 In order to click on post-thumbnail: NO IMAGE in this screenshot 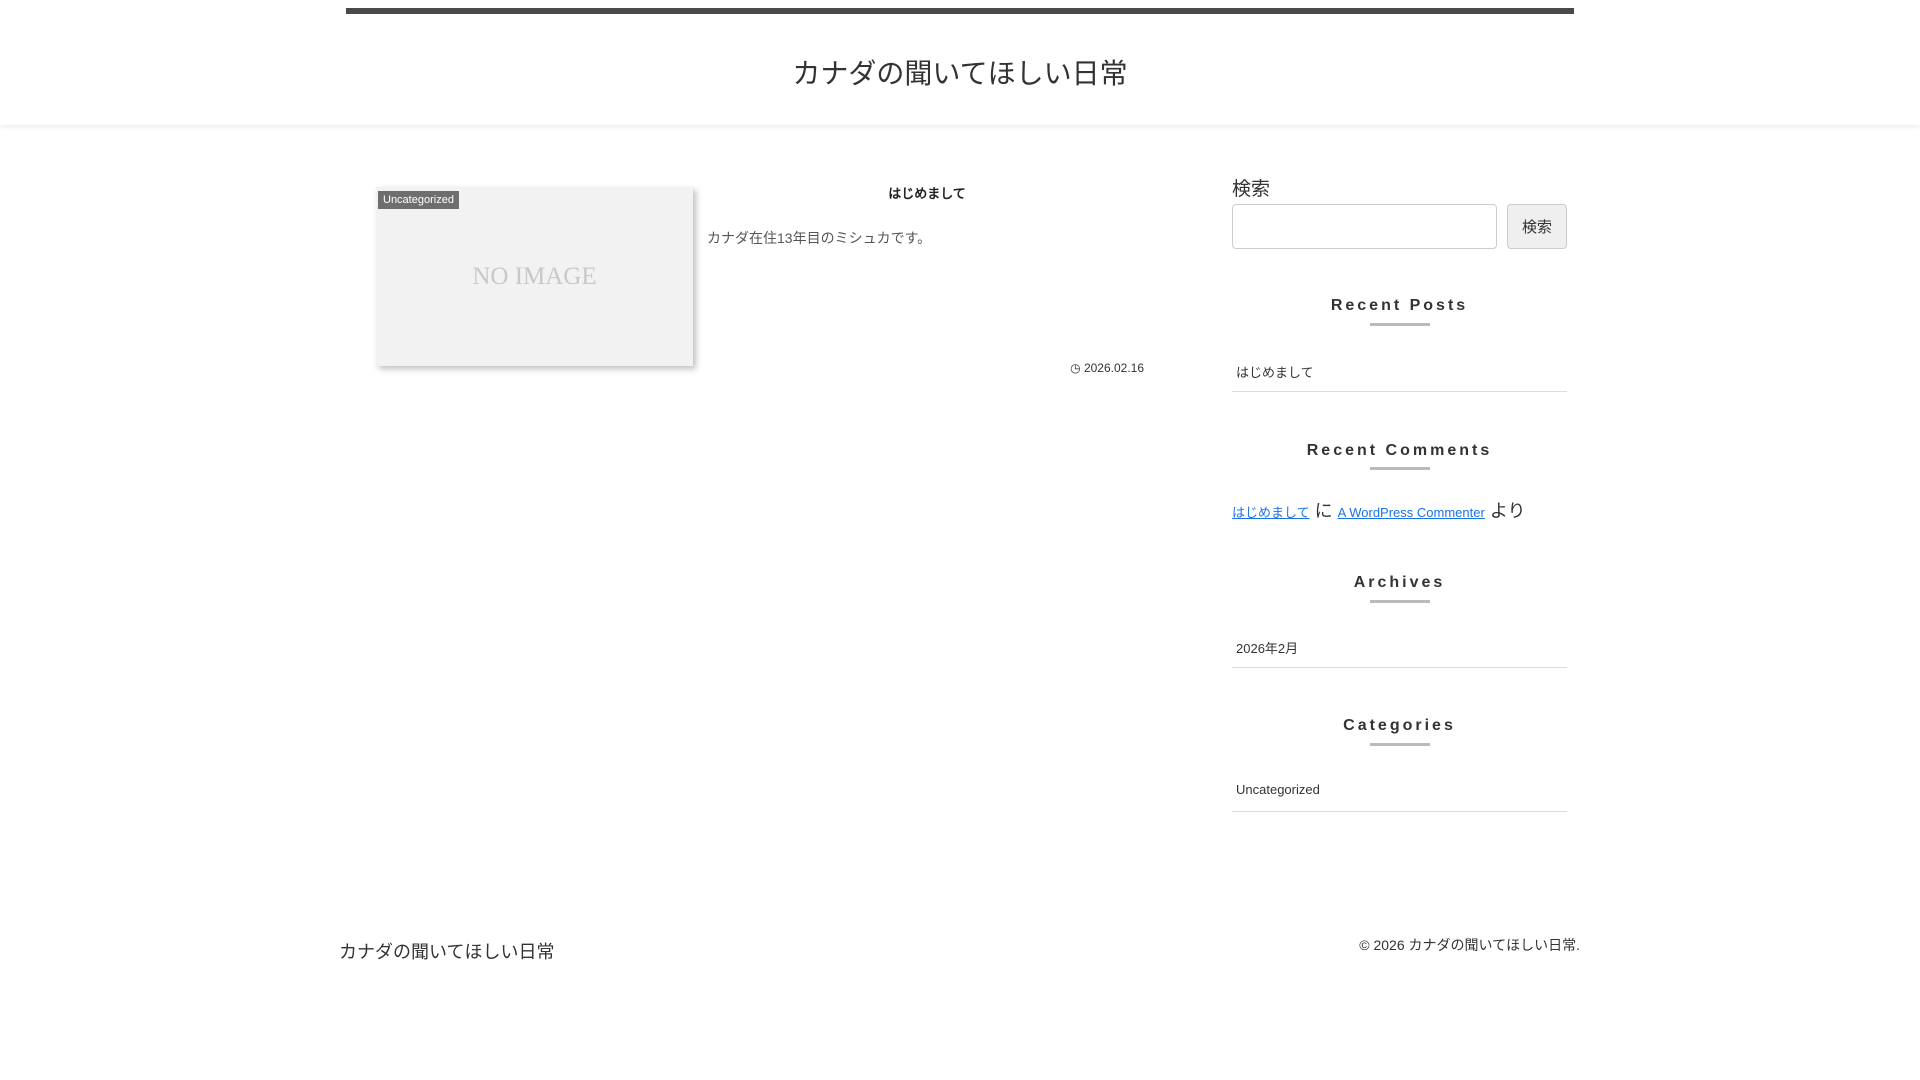, I will do `click(534, 276)`.